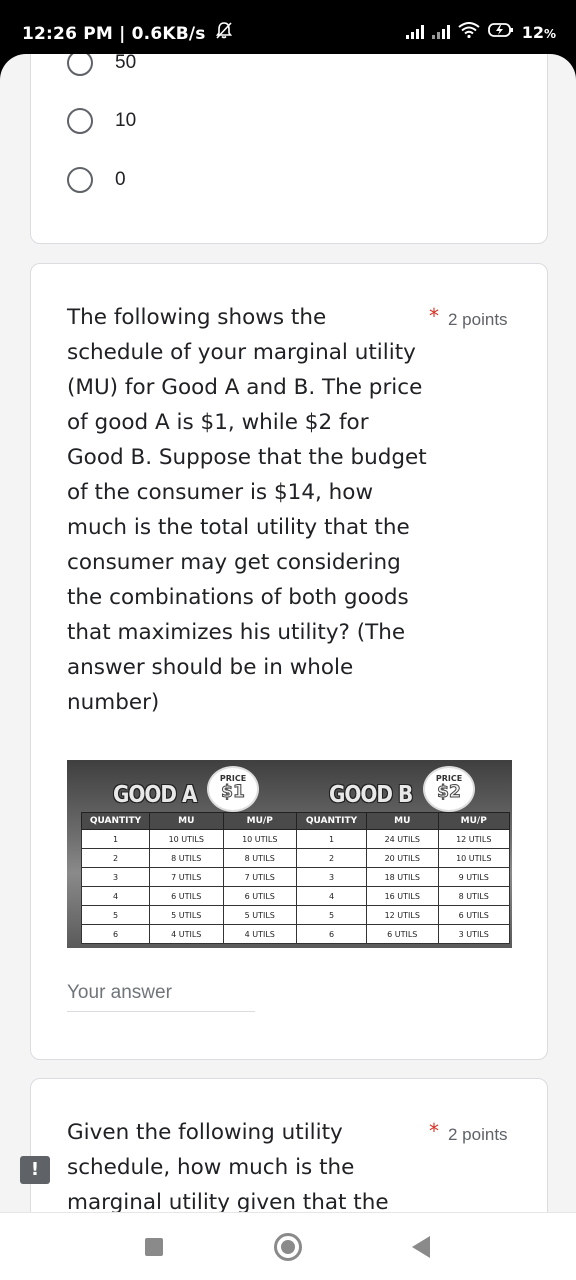 The height and width of the screenshot is (1280, 576). Describe the element at coordinates (233, 792) in the screenshot. I see `price-a-value: $1` at that location.